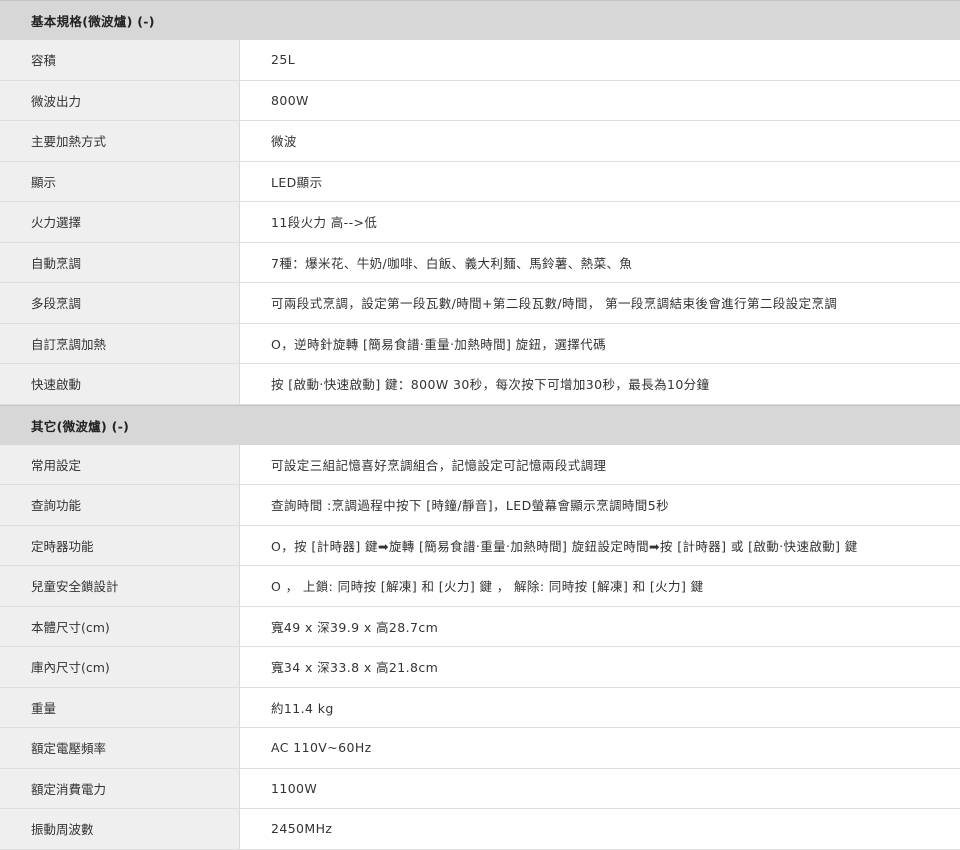 This screenshot has width=960, height=850. I want to click on spec-value: 25L, so click(283, 60).